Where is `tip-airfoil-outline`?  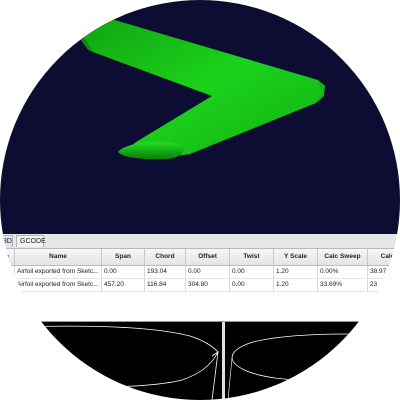
tip-airfoil-outline is located at coordinates (313, 366).